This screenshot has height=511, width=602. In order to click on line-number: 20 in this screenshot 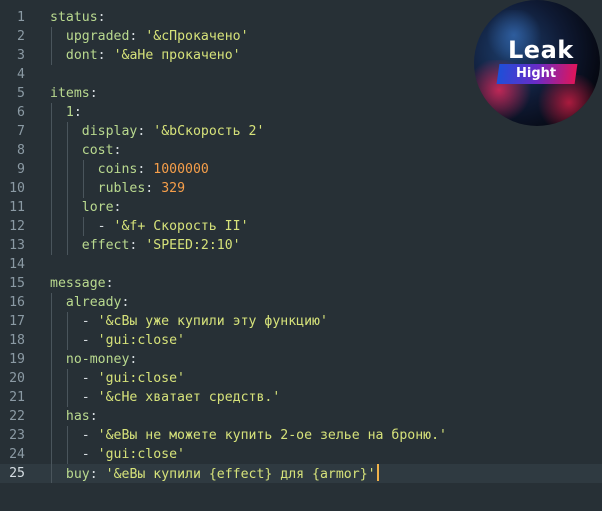, I will do `click(17, 378)`.